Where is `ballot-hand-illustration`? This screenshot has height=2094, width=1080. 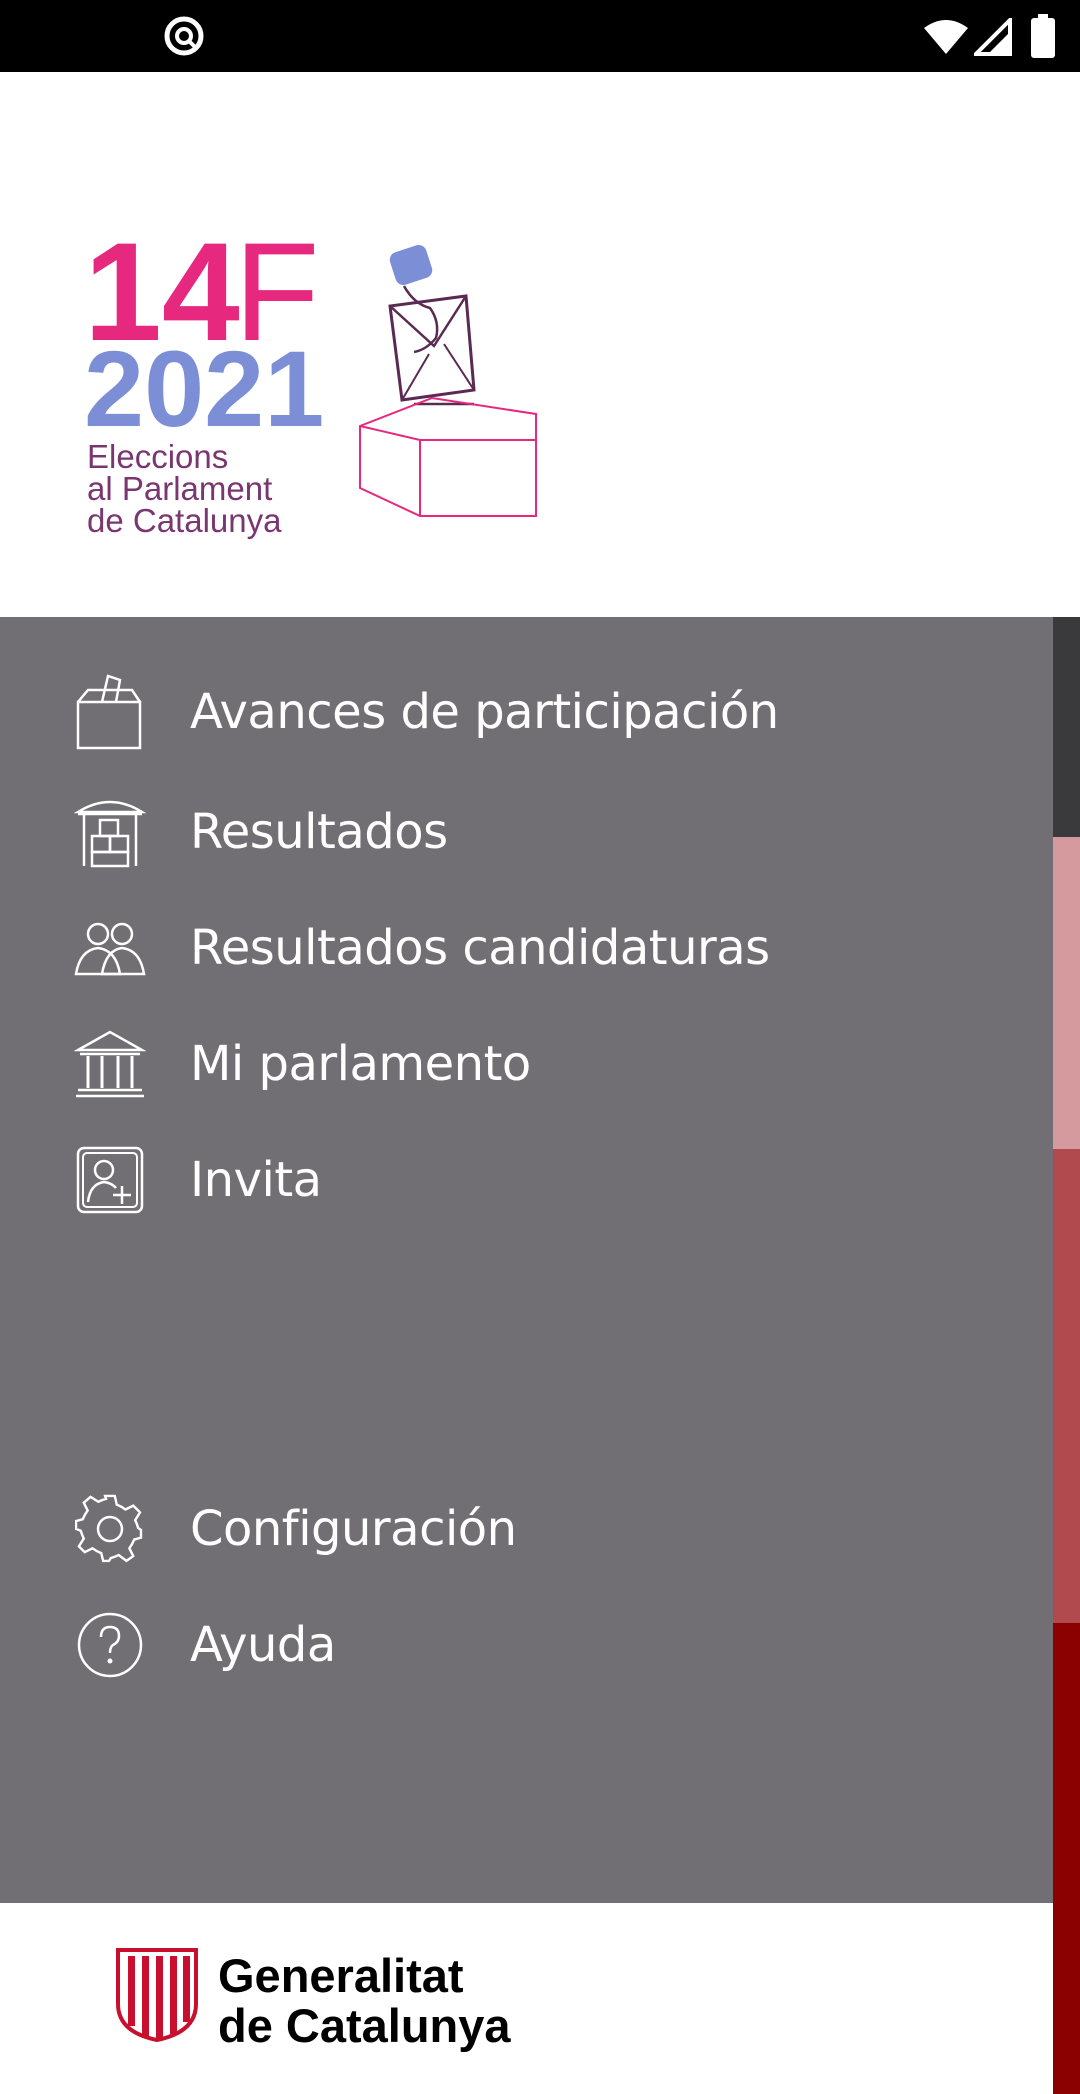 ballot-hand-illustration is located at coordinates (448, 381).